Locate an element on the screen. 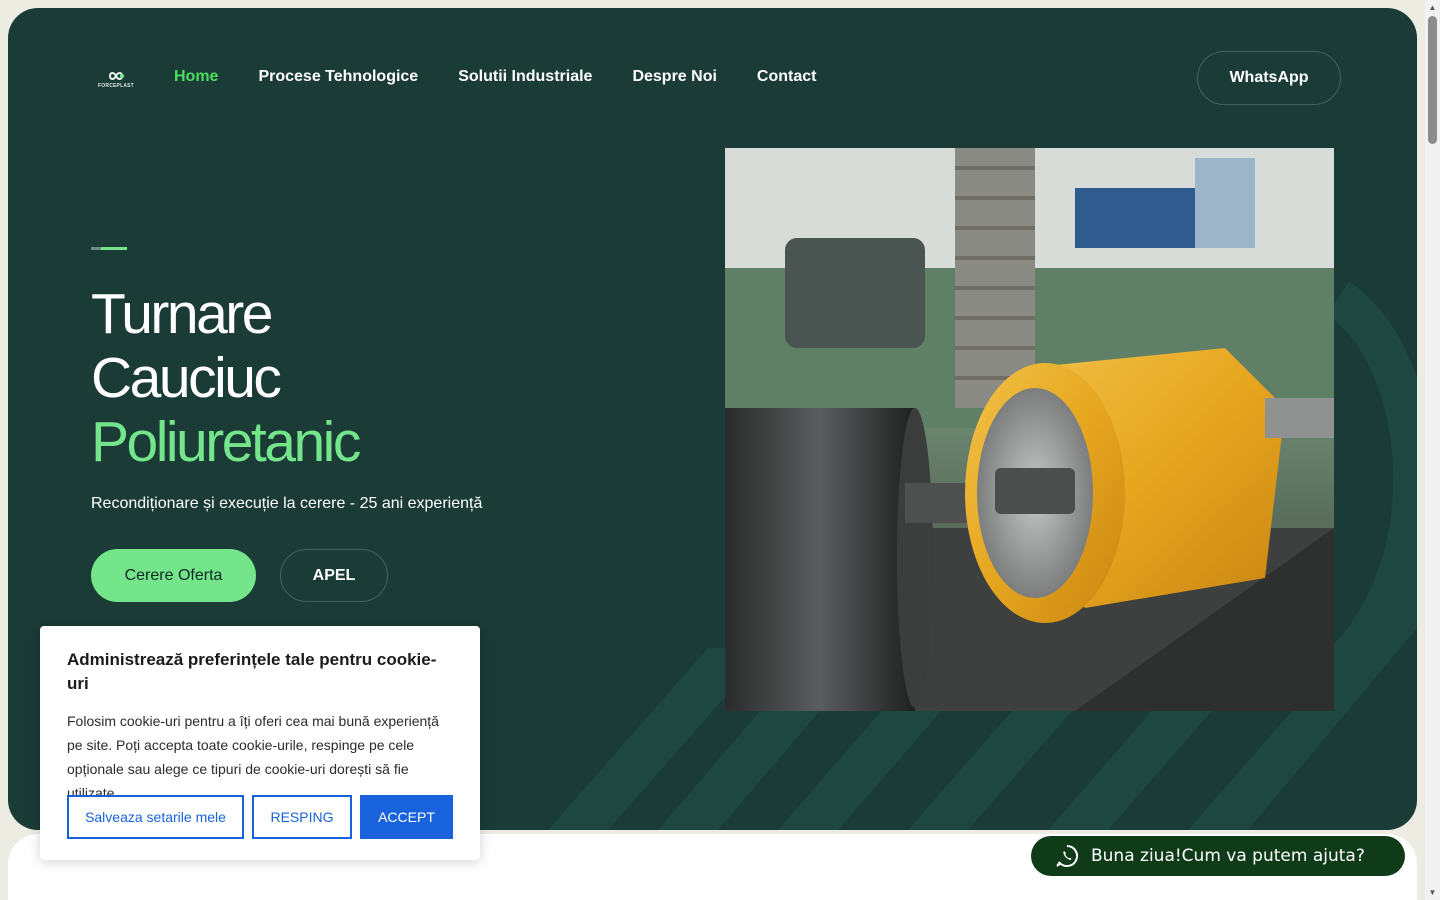  scroll-up-arrow-icon: ▲ is located at coordinates (1432, 7).